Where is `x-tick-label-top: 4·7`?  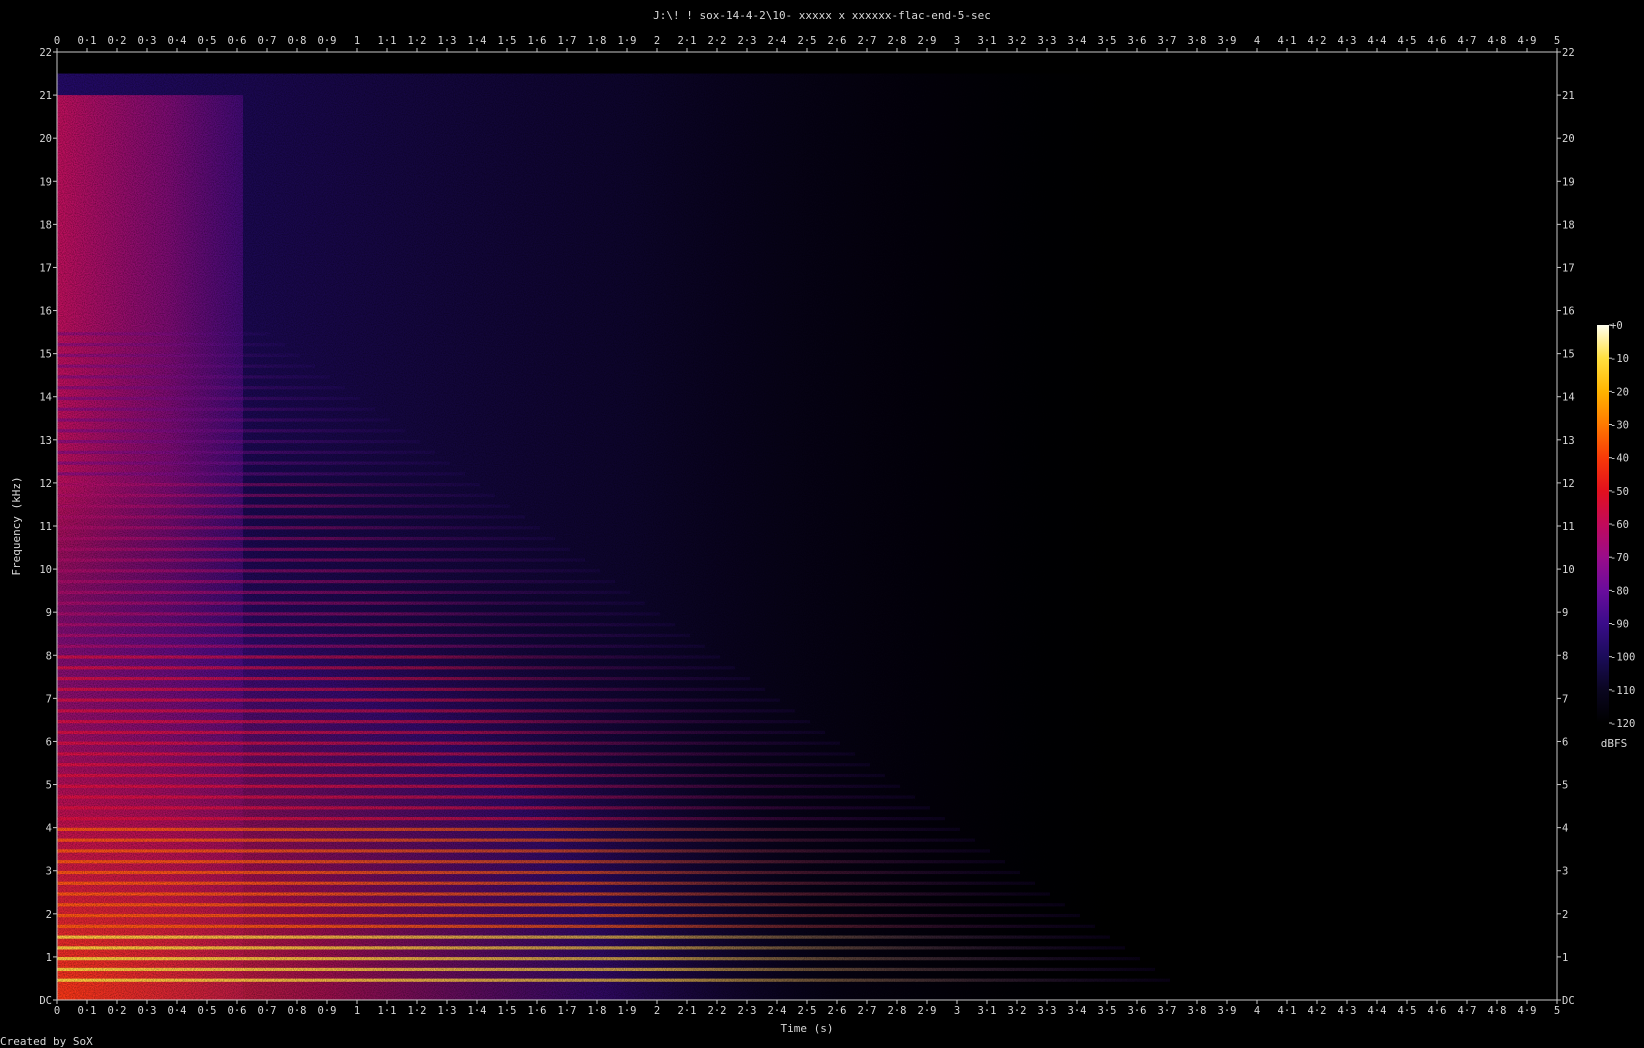 x-tick-label-top: 4·7 is located at coordinates (1467, 41).